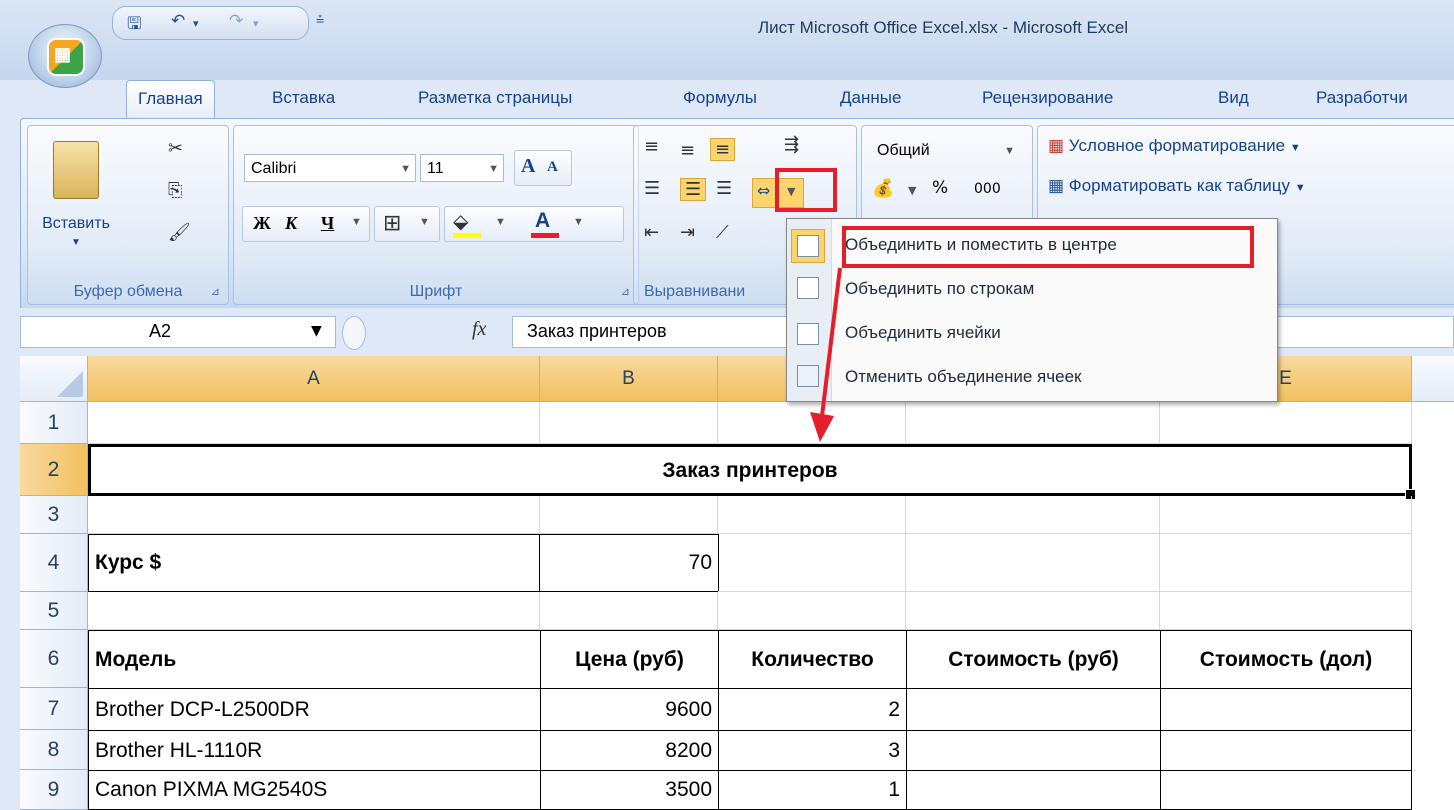  Describe the element at coordinates (812, 750) in the screenshot. I see `table-row-8-qty: 3` at that location.